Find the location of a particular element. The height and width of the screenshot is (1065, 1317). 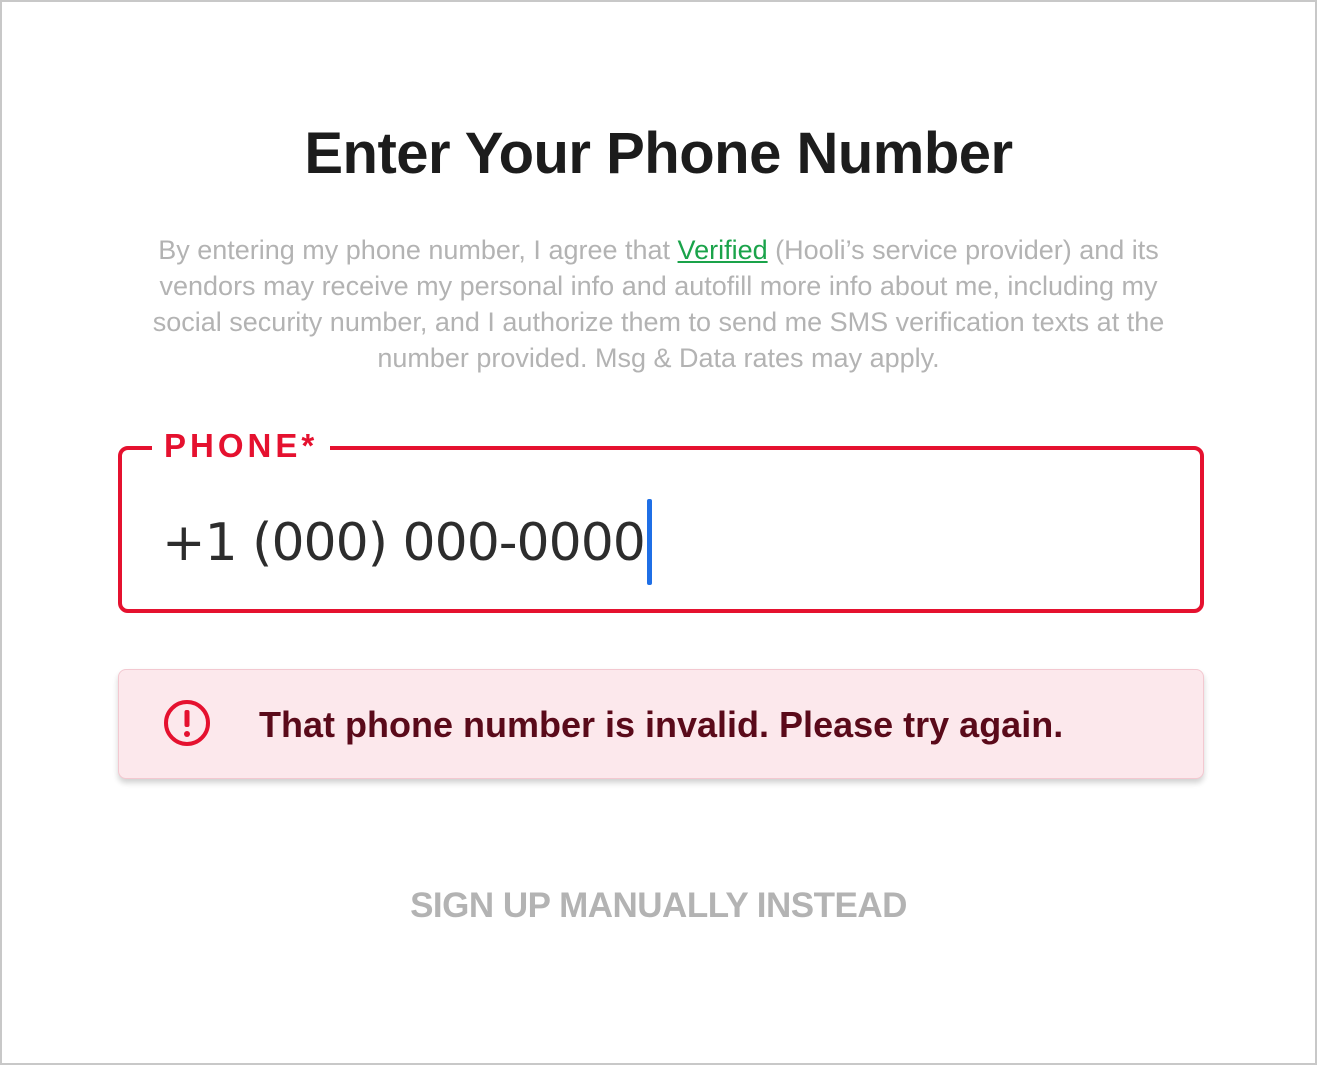

phone-field: PHONE* +1 (000) 000-0000 is located at coordinates (661, 518).